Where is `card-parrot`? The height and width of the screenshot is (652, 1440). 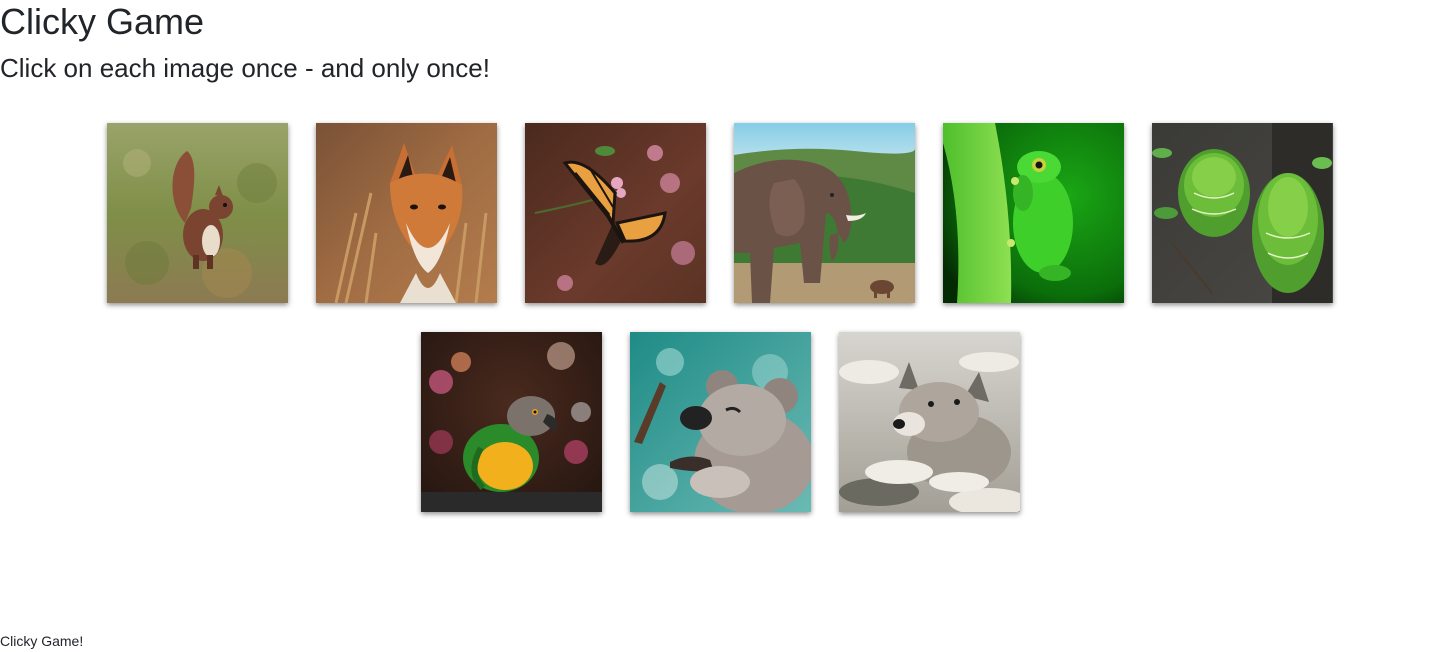 card-parrot is located at coordinates (511, 422).